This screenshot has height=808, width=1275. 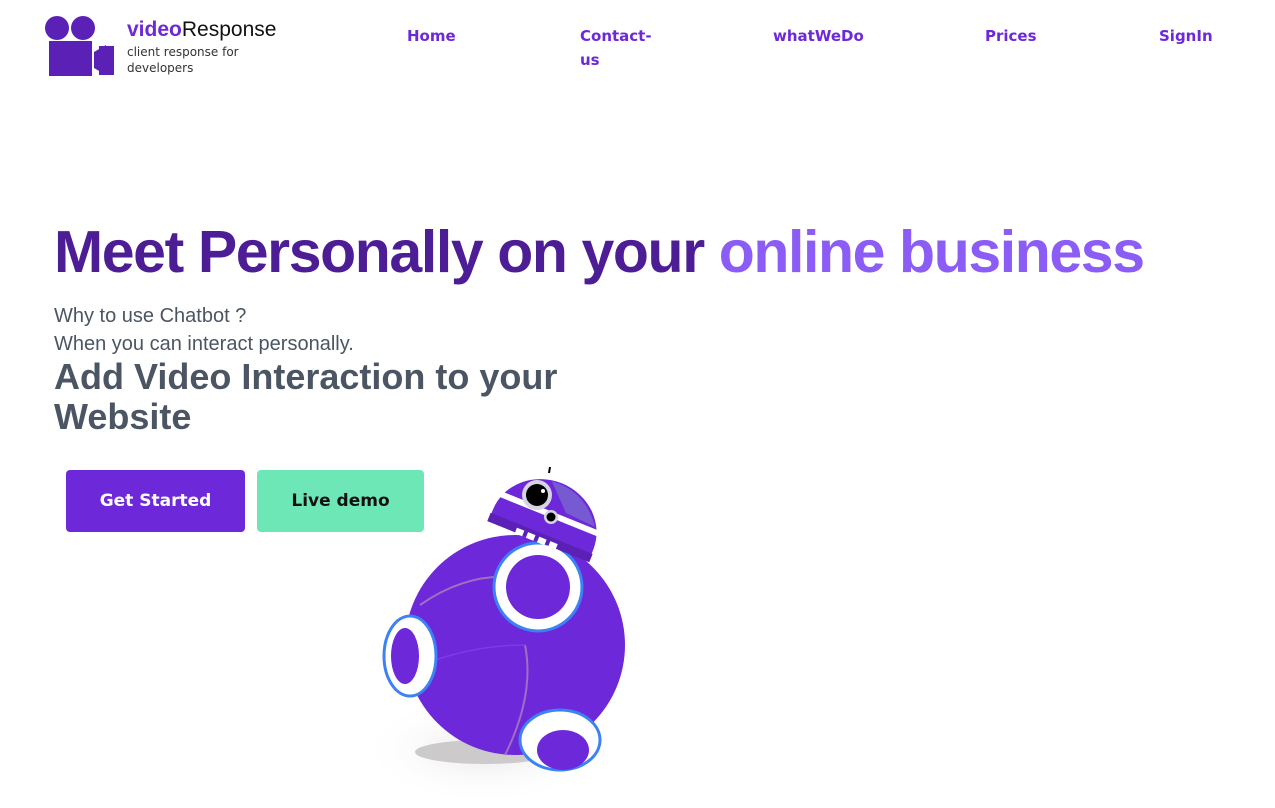 I want to click on bb8-robot-illustration, so click(x=492, y=633).